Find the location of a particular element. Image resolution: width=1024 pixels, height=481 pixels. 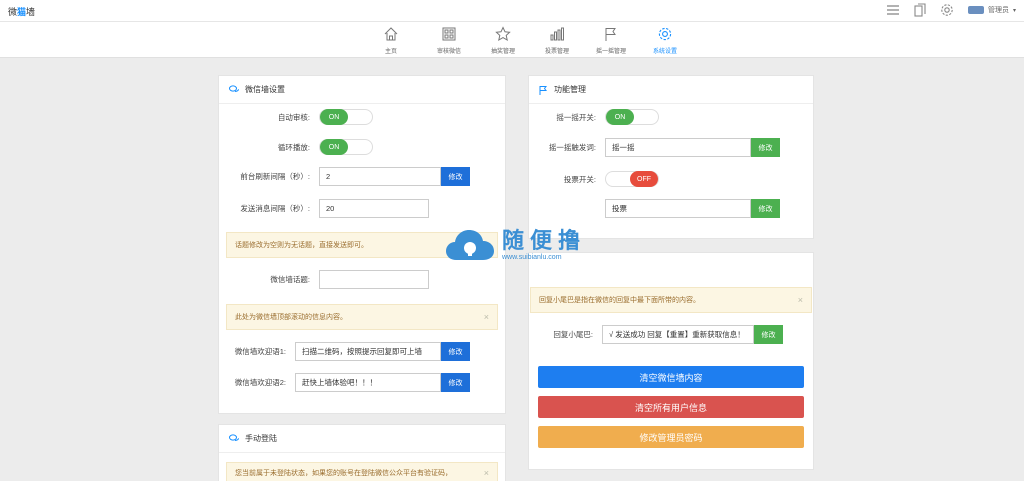

top-bar: 微猫墙 管理员 ▾ is located at coordinates (512, 11).